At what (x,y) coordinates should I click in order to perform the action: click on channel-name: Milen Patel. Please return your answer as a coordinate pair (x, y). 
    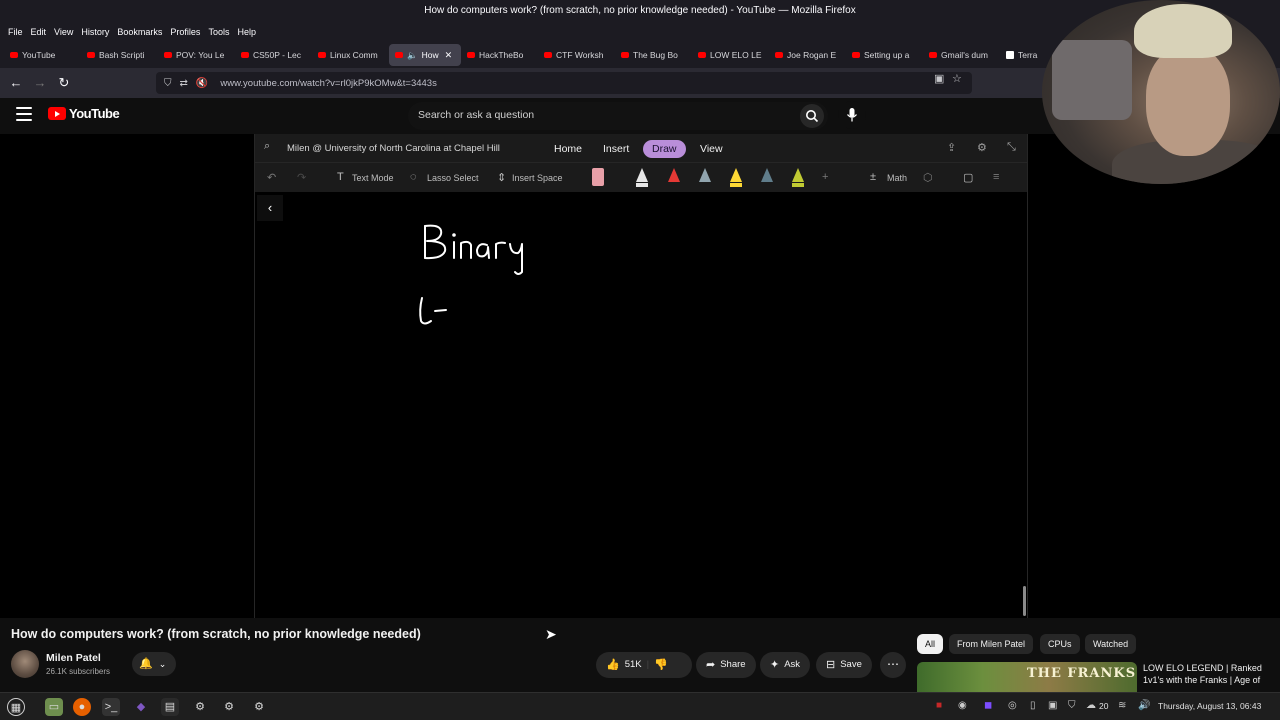
    Looking at the image, I should click on (73, 658).